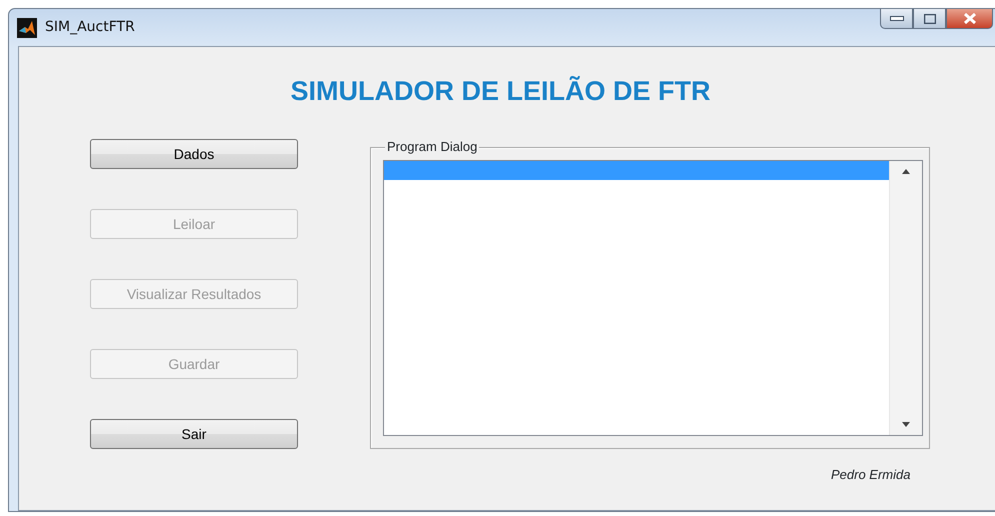 The height and width of the screenshot is (516, 995). Describe the element at coordinates (90, 27) in the screenshot. I see `window-title: SIM_AuctFTR` at that location.